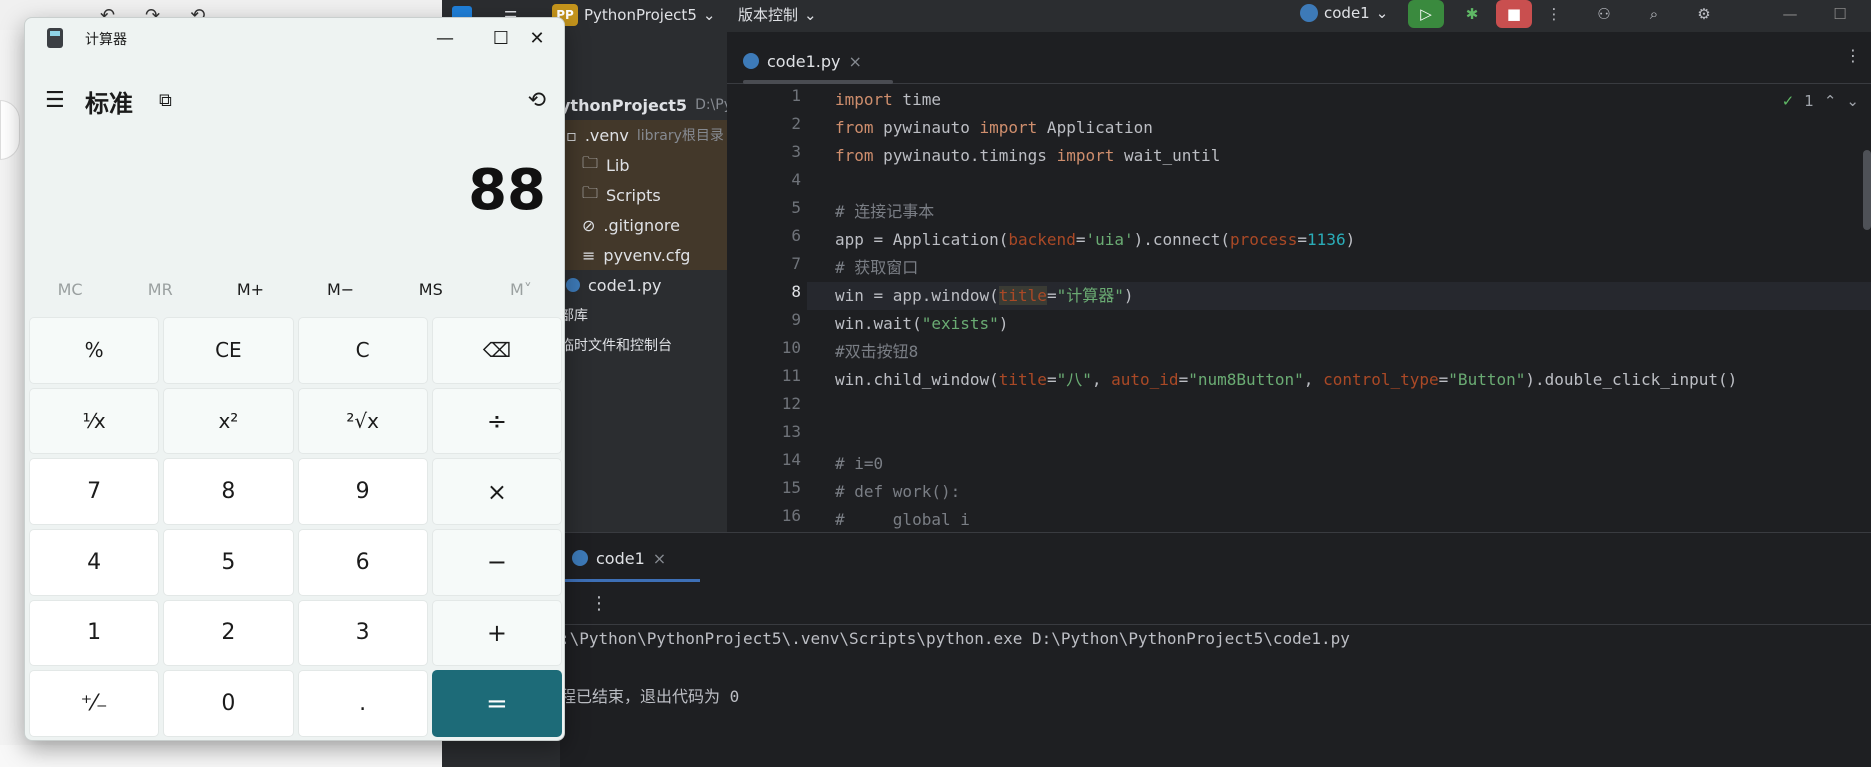 The width and height of the screenshot is (1871, 767). Describe the element at coordinates (520, 290) in the screenshot. I see `memory-list-button: M˅` at that location.